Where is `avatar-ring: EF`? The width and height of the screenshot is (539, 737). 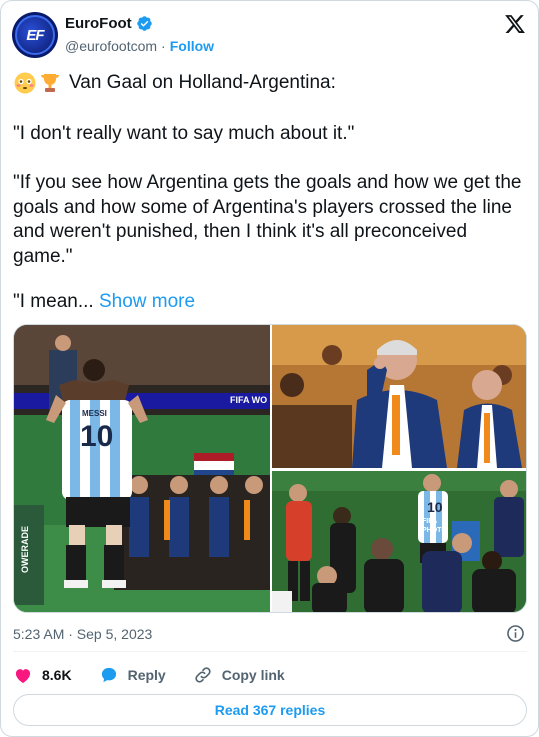
avatar-ring: EF is located at coordinates (35, 35).